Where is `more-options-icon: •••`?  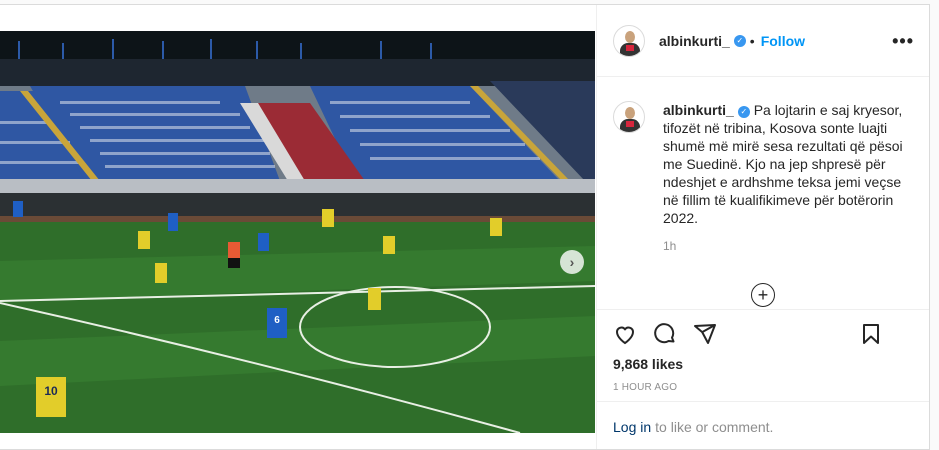
more-options-icon: ••• is located at coordinates (903, 41).